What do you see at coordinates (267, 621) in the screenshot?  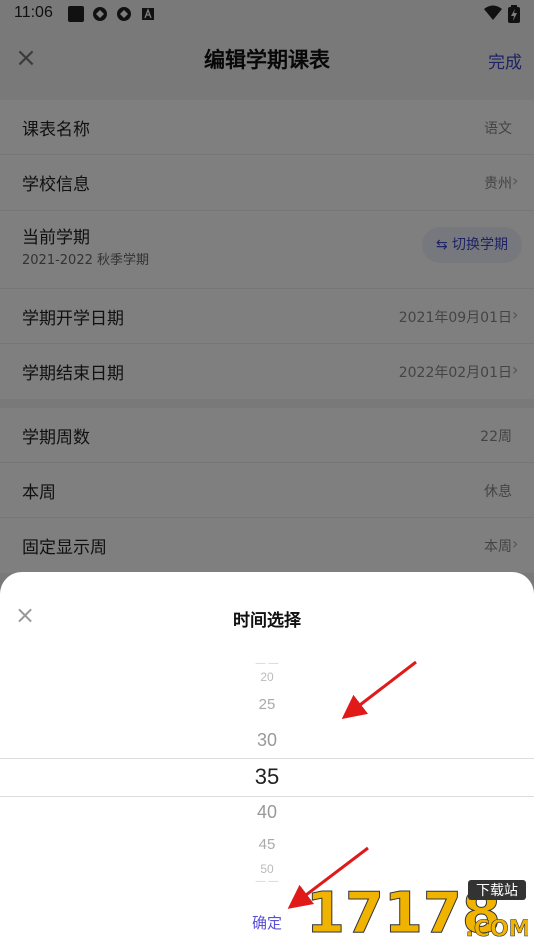 I see `sheet-title: 时间选择` at bounding box center [267, 621].